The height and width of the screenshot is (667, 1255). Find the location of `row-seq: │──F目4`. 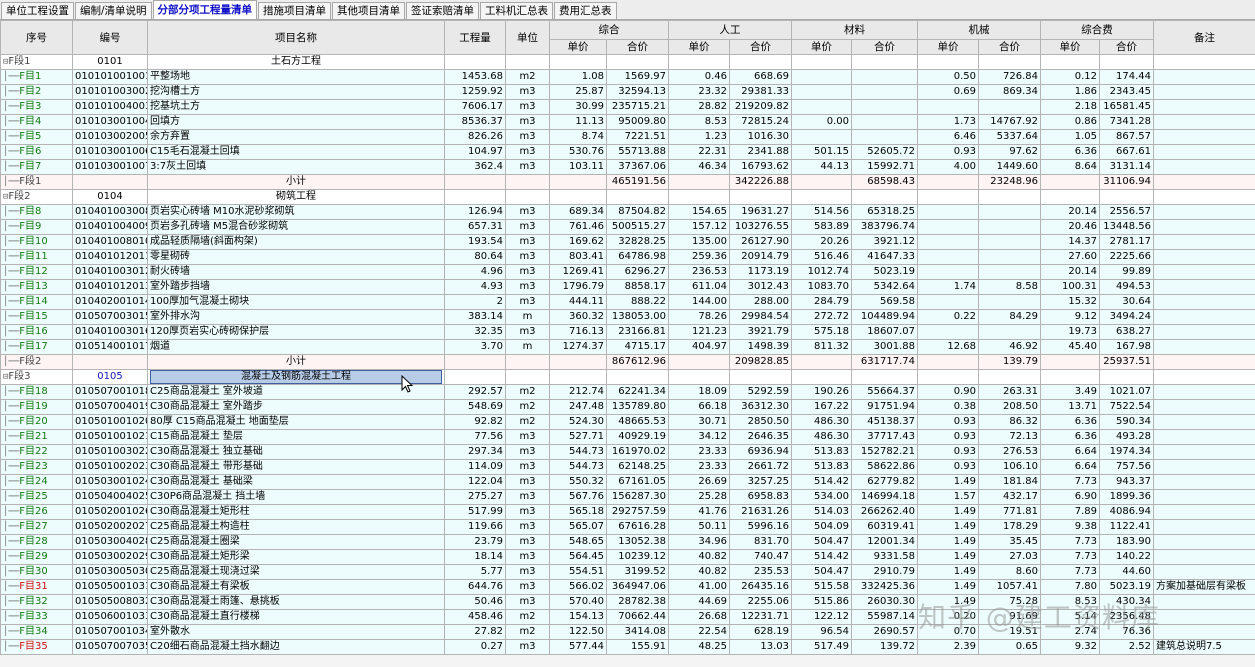

row-seq: │──F目4 is located at coordinates (36, 122).